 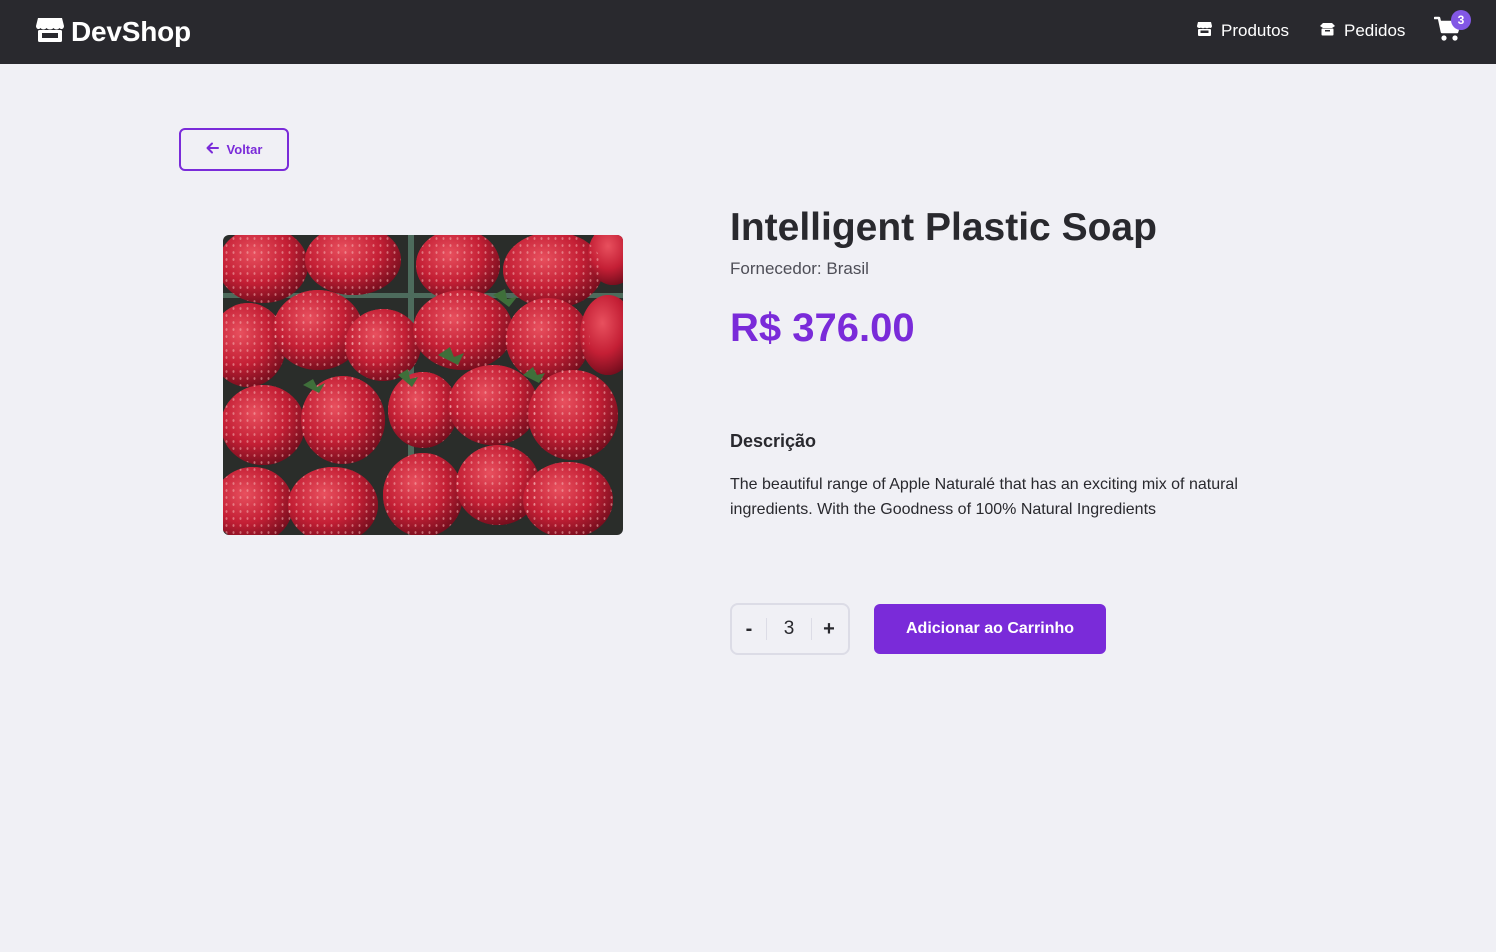 I want to click on top-navbar: DevShop Produtos Pedidos 3, so click(x=748, y=32).